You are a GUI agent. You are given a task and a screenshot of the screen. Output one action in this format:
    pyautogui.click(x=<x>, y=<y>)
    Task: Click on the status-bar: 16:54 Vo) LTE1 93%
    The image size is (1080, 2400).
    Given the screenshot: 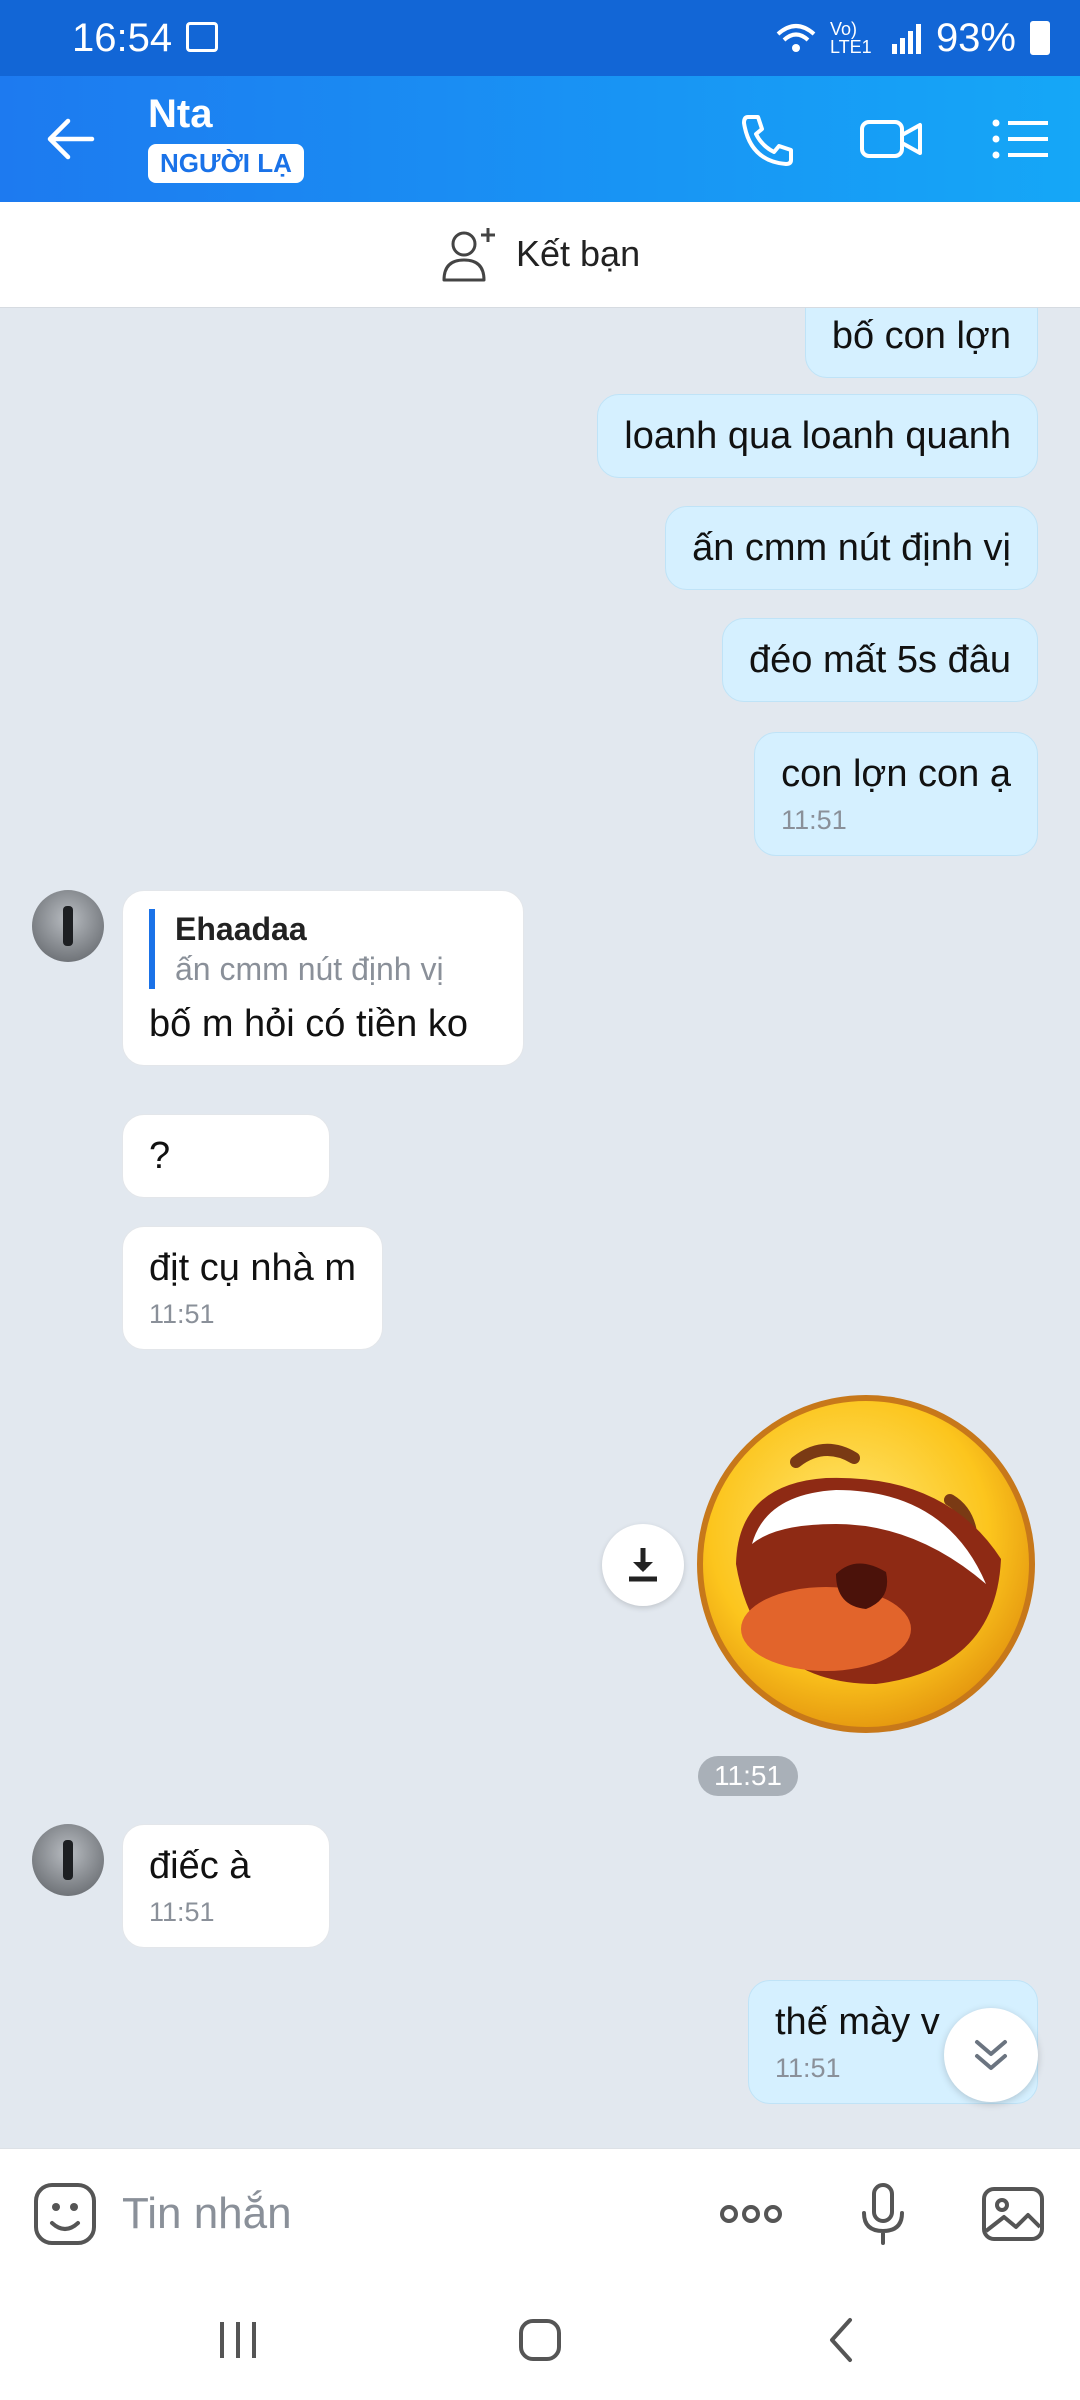 What is the action you would take?
    pyautogui.click(x=540, y=38)
    